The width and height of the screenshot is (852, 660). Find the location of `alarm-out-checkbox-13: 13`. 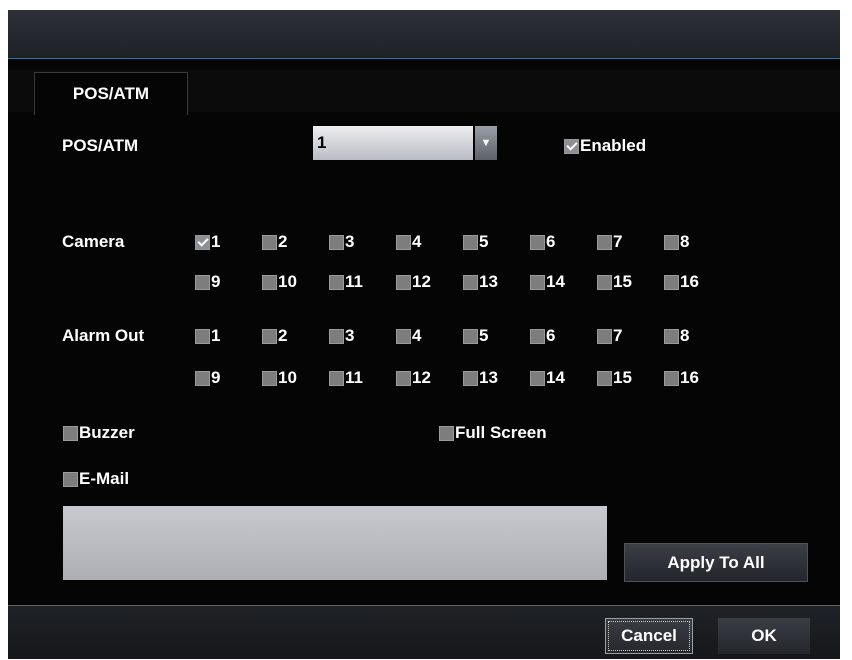

alarm-out-checkbox-13: 13 is located at coordinates (480, 378).